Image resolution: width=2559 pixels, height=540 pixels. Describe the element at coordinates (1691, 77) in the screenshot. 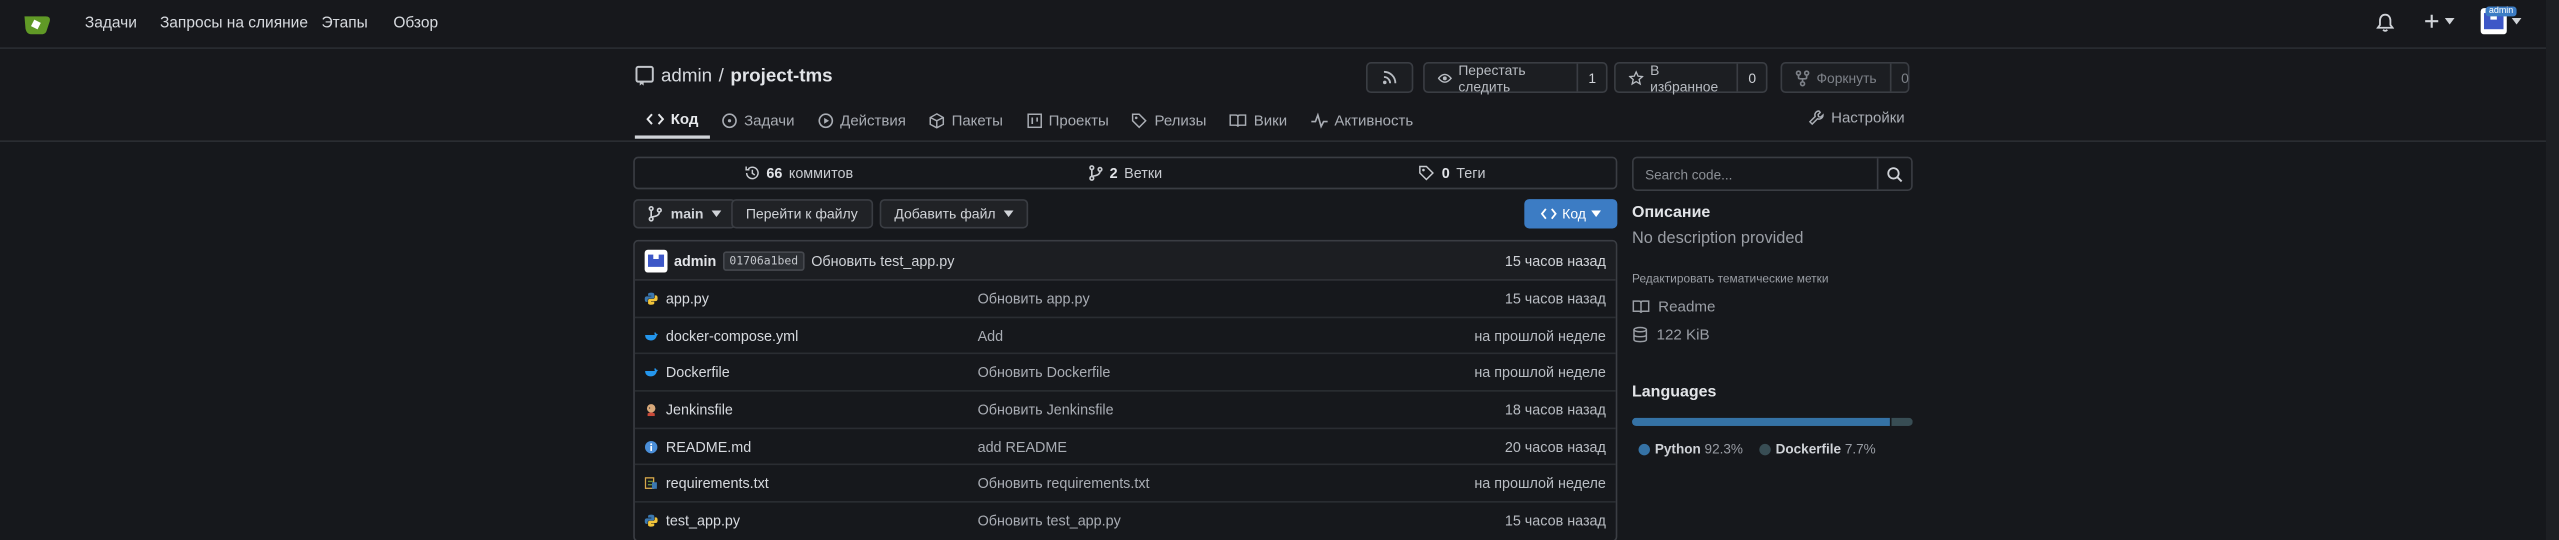

I see `star-button: В избранное 0` at that location.